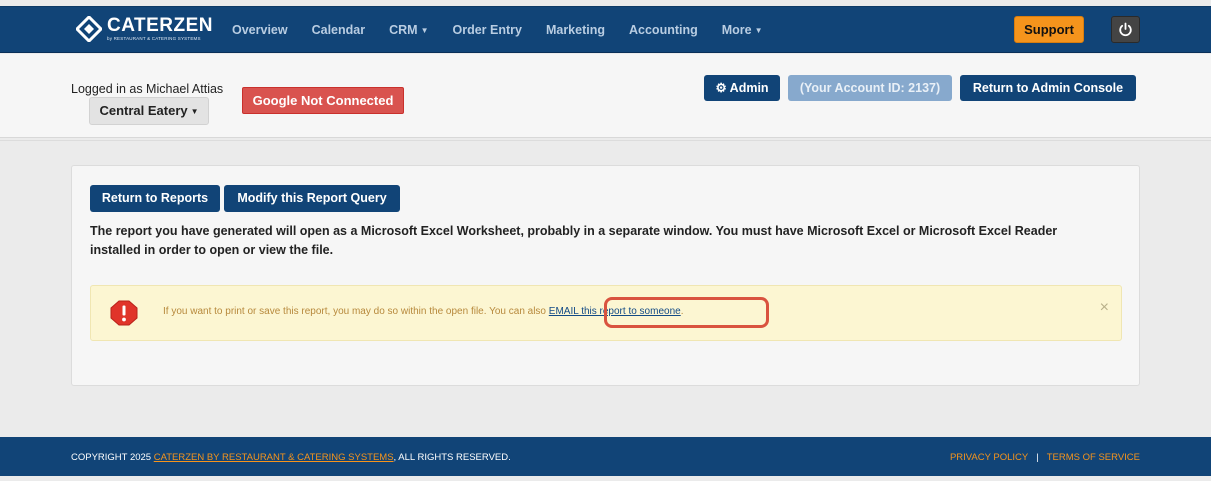  I want to click on email-report-link: EMAIL this report to someone, so click(615, 311).